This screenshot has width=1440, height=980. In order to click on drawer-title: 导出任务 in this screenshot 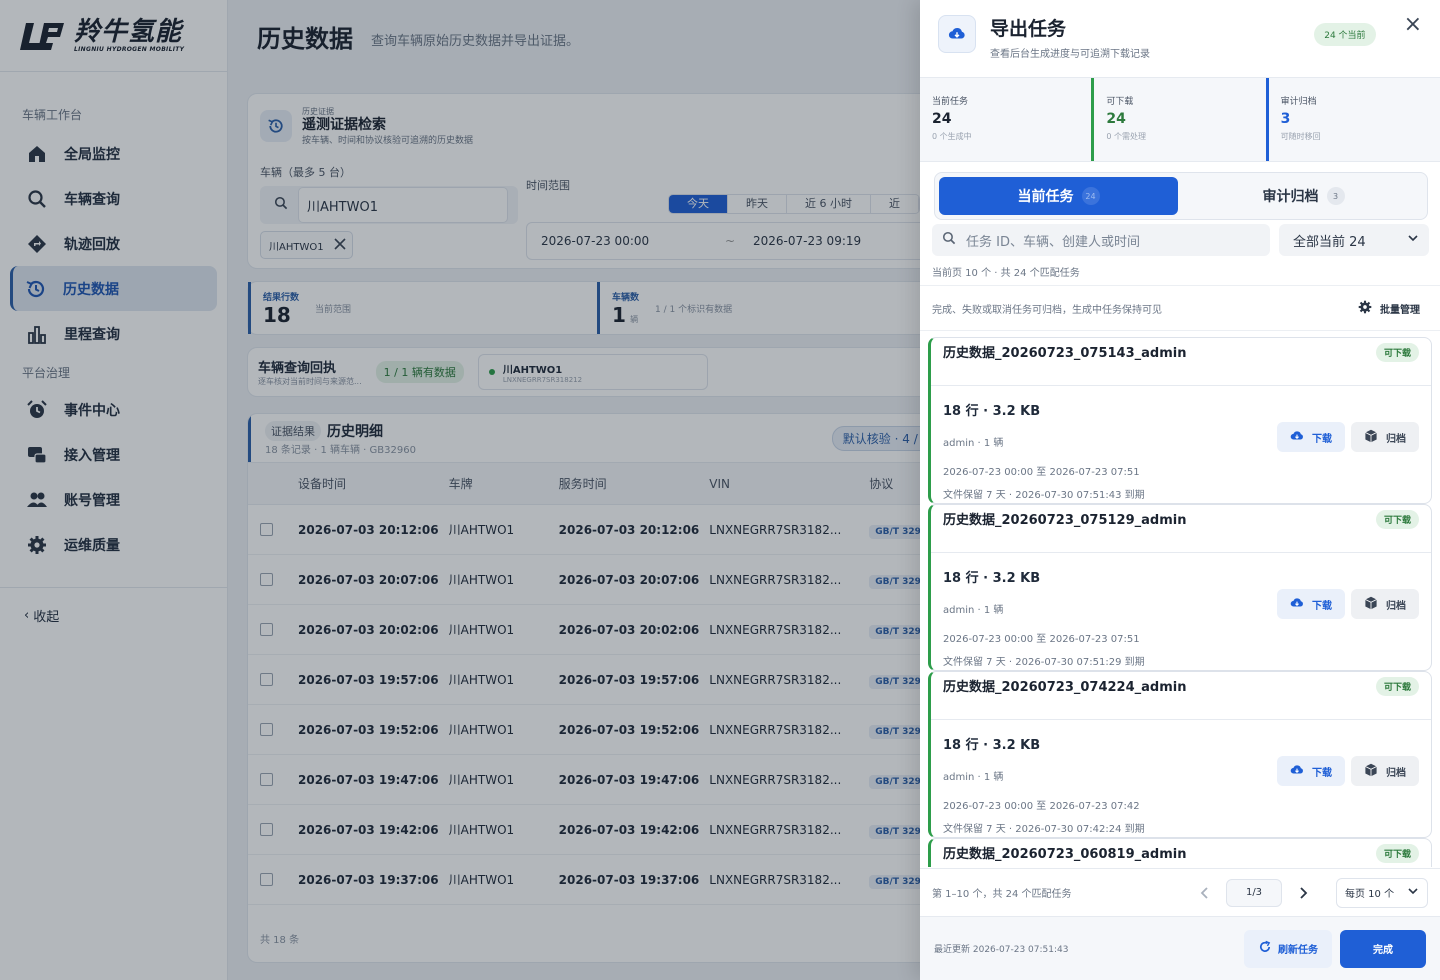, I will do `click(1028, 29)`.